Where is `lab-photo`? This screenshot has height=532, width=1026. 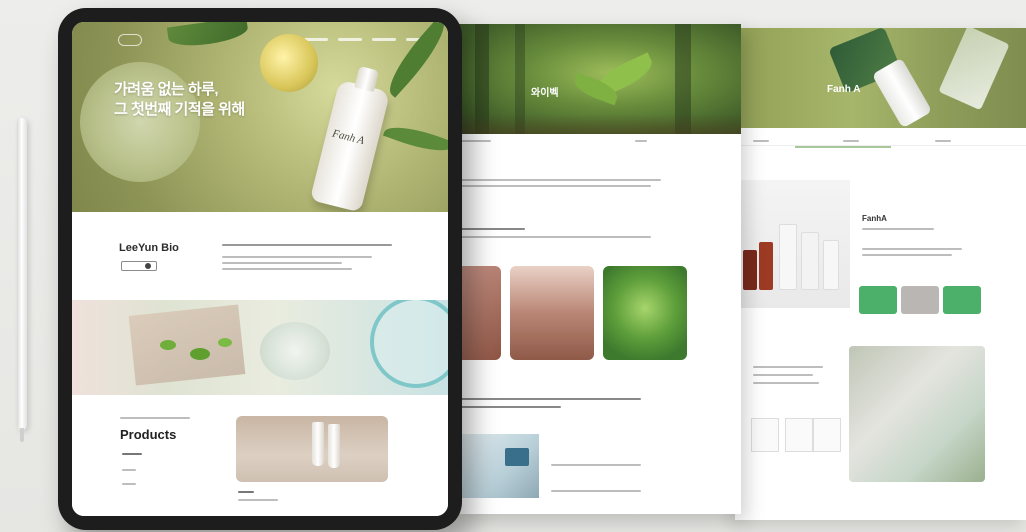 lab-photo is located at coordinates (917, 414).